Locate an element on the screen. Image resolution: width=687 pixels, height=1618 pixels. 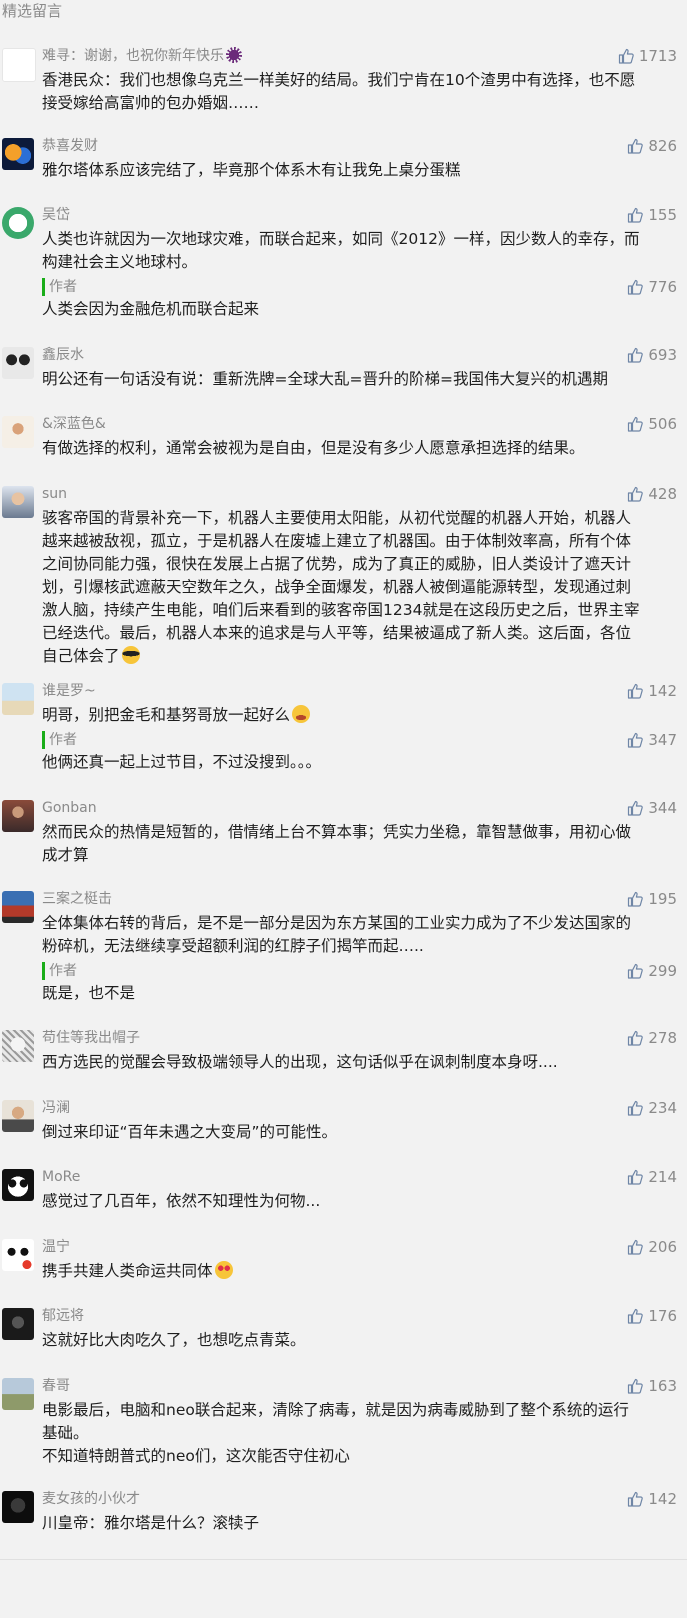
like-button: 506 is located at coordinates (652, 424).